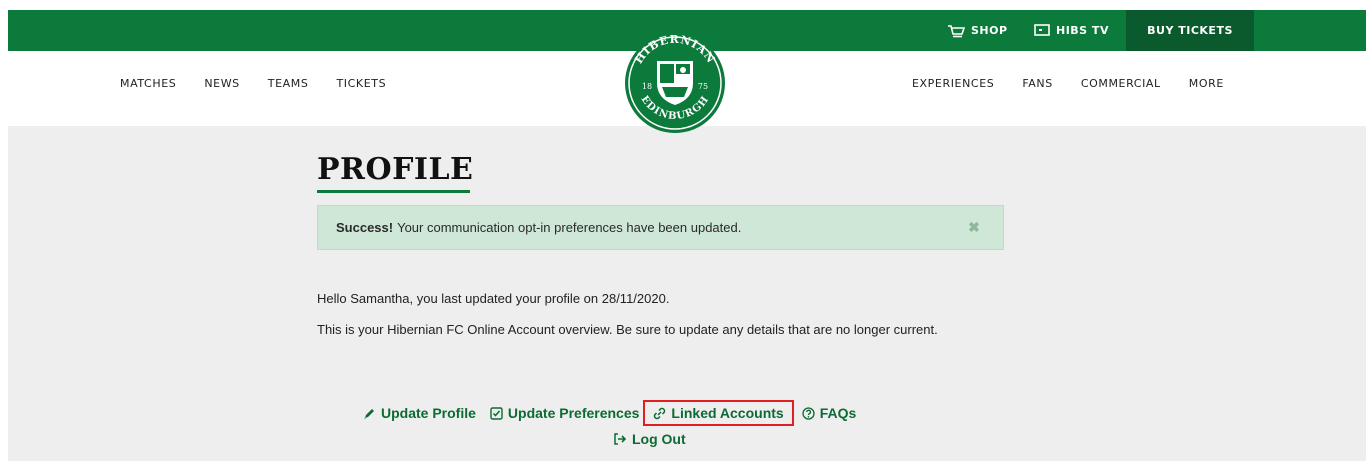 This screenshot has width=1366, height=461. I want to click on faqs-label: FAQs, so click(838, 413).